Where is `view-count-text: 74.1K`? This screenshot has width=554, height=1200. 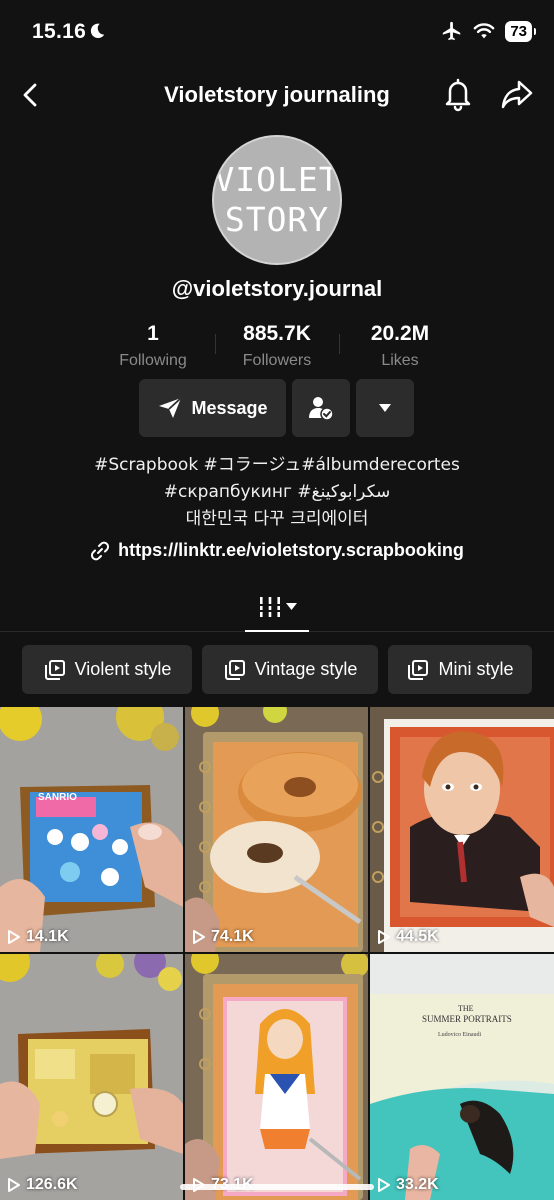 view-count-text: 74.1K is located at coordinates (232, 936).